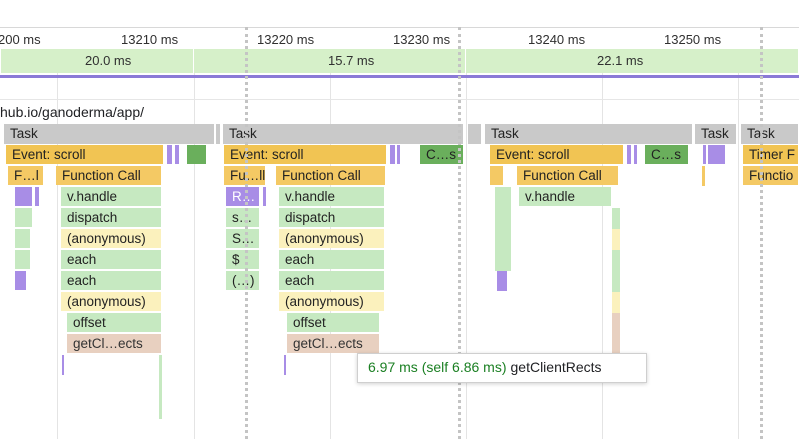 The height and width of the screenshot is (439, 799). Describe the element at coordinates (399, 99) in the screenshot. I see `divider` at that location.